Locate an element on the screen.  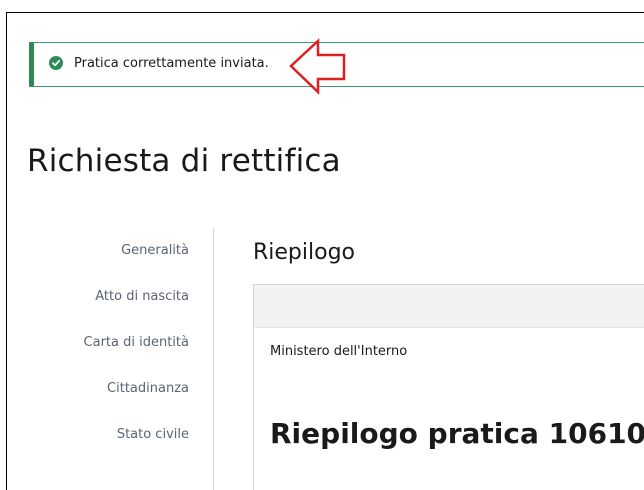
page-title: Richiesta di rettifica is located at coordinates (184, 161).